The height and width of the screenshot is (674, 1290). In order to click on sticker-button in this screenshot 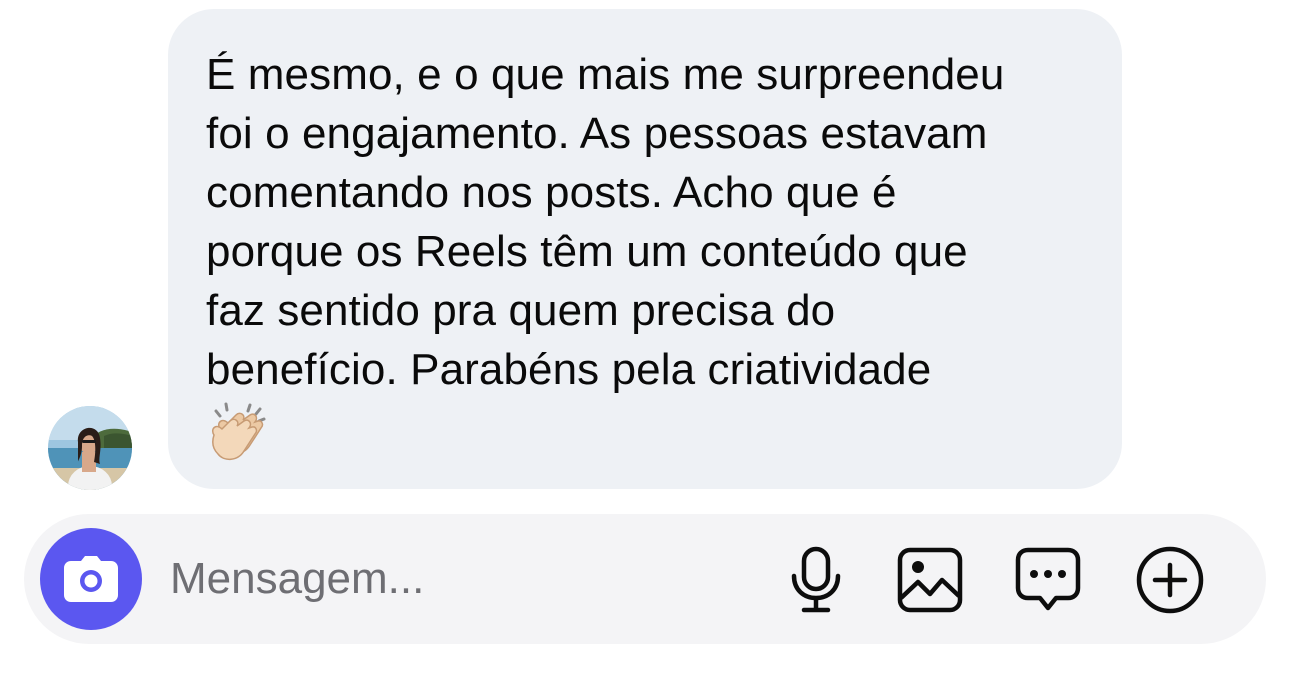, I will do `click(1048, 580)`.